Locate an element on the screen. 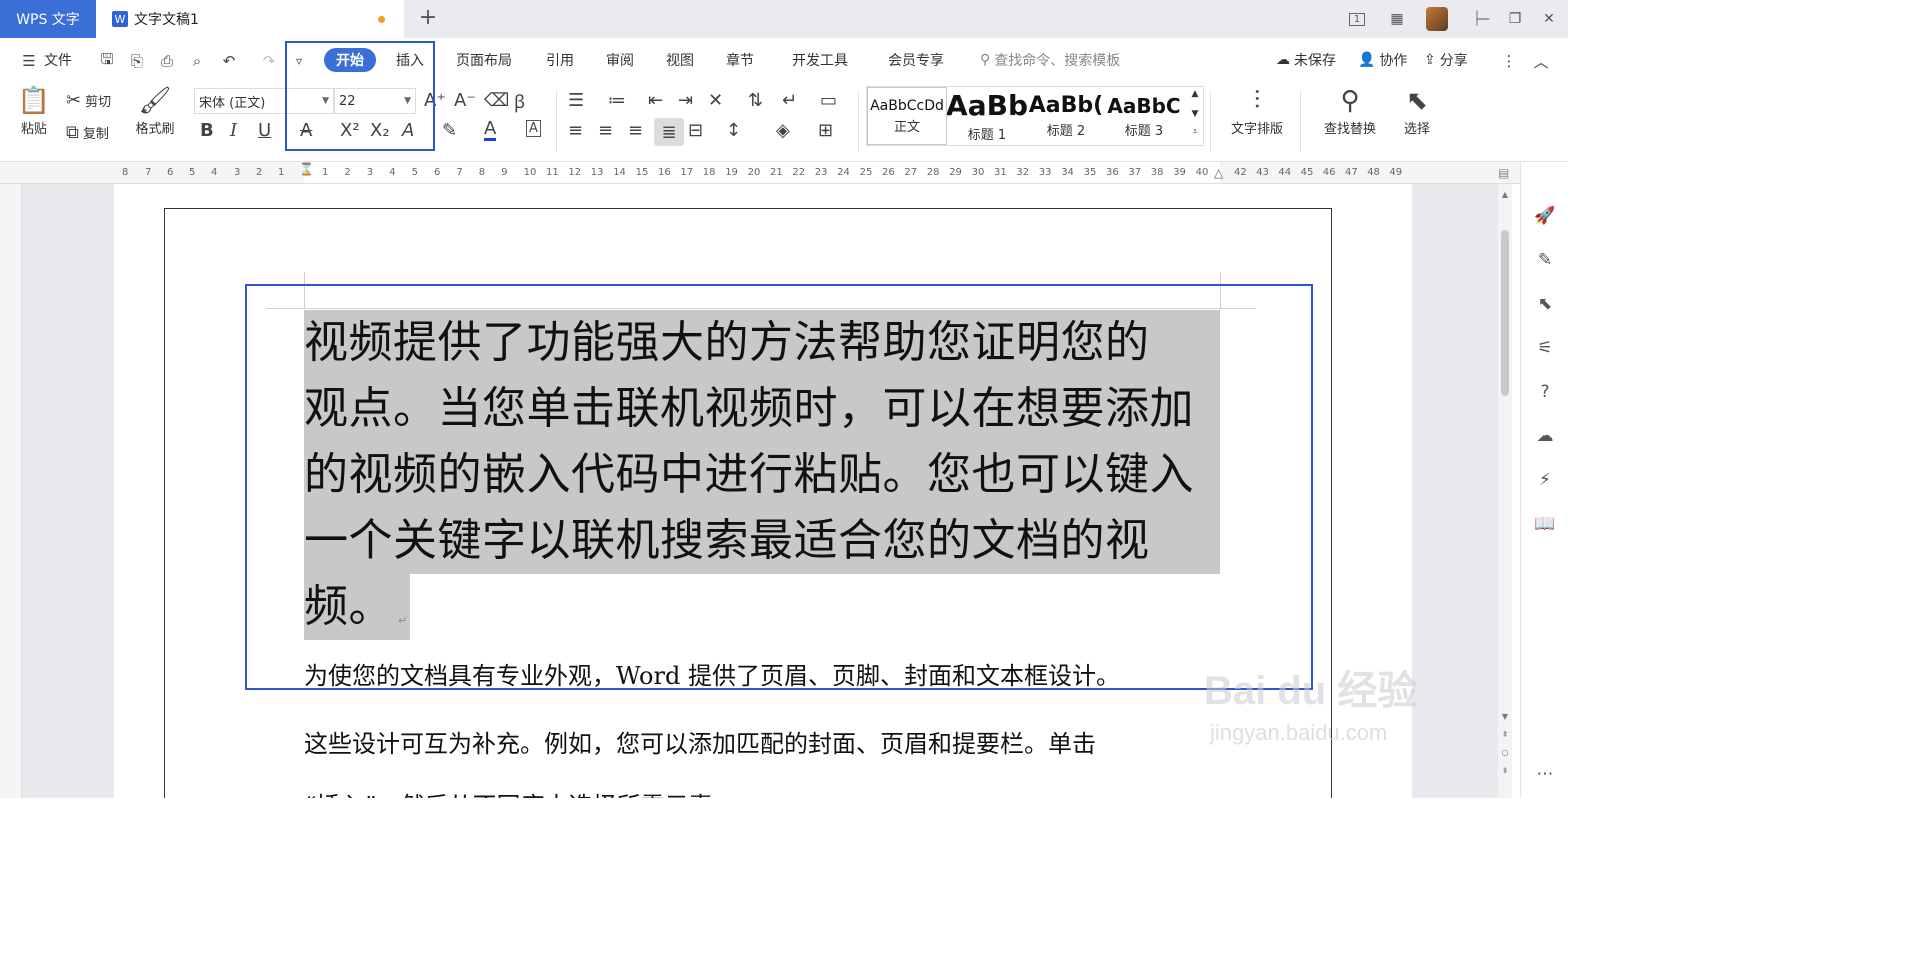  phonetic-guide-icon: ꞵ is located at coordinates (519, 102).